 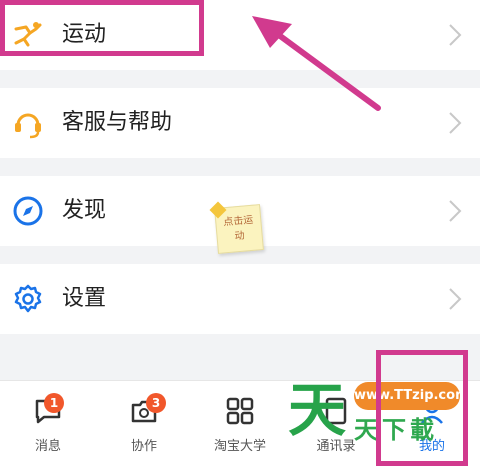 What do you see at coordinates (28, 126) in the screenshot?
I see `headset-icon` at bounding box center [28, 126].